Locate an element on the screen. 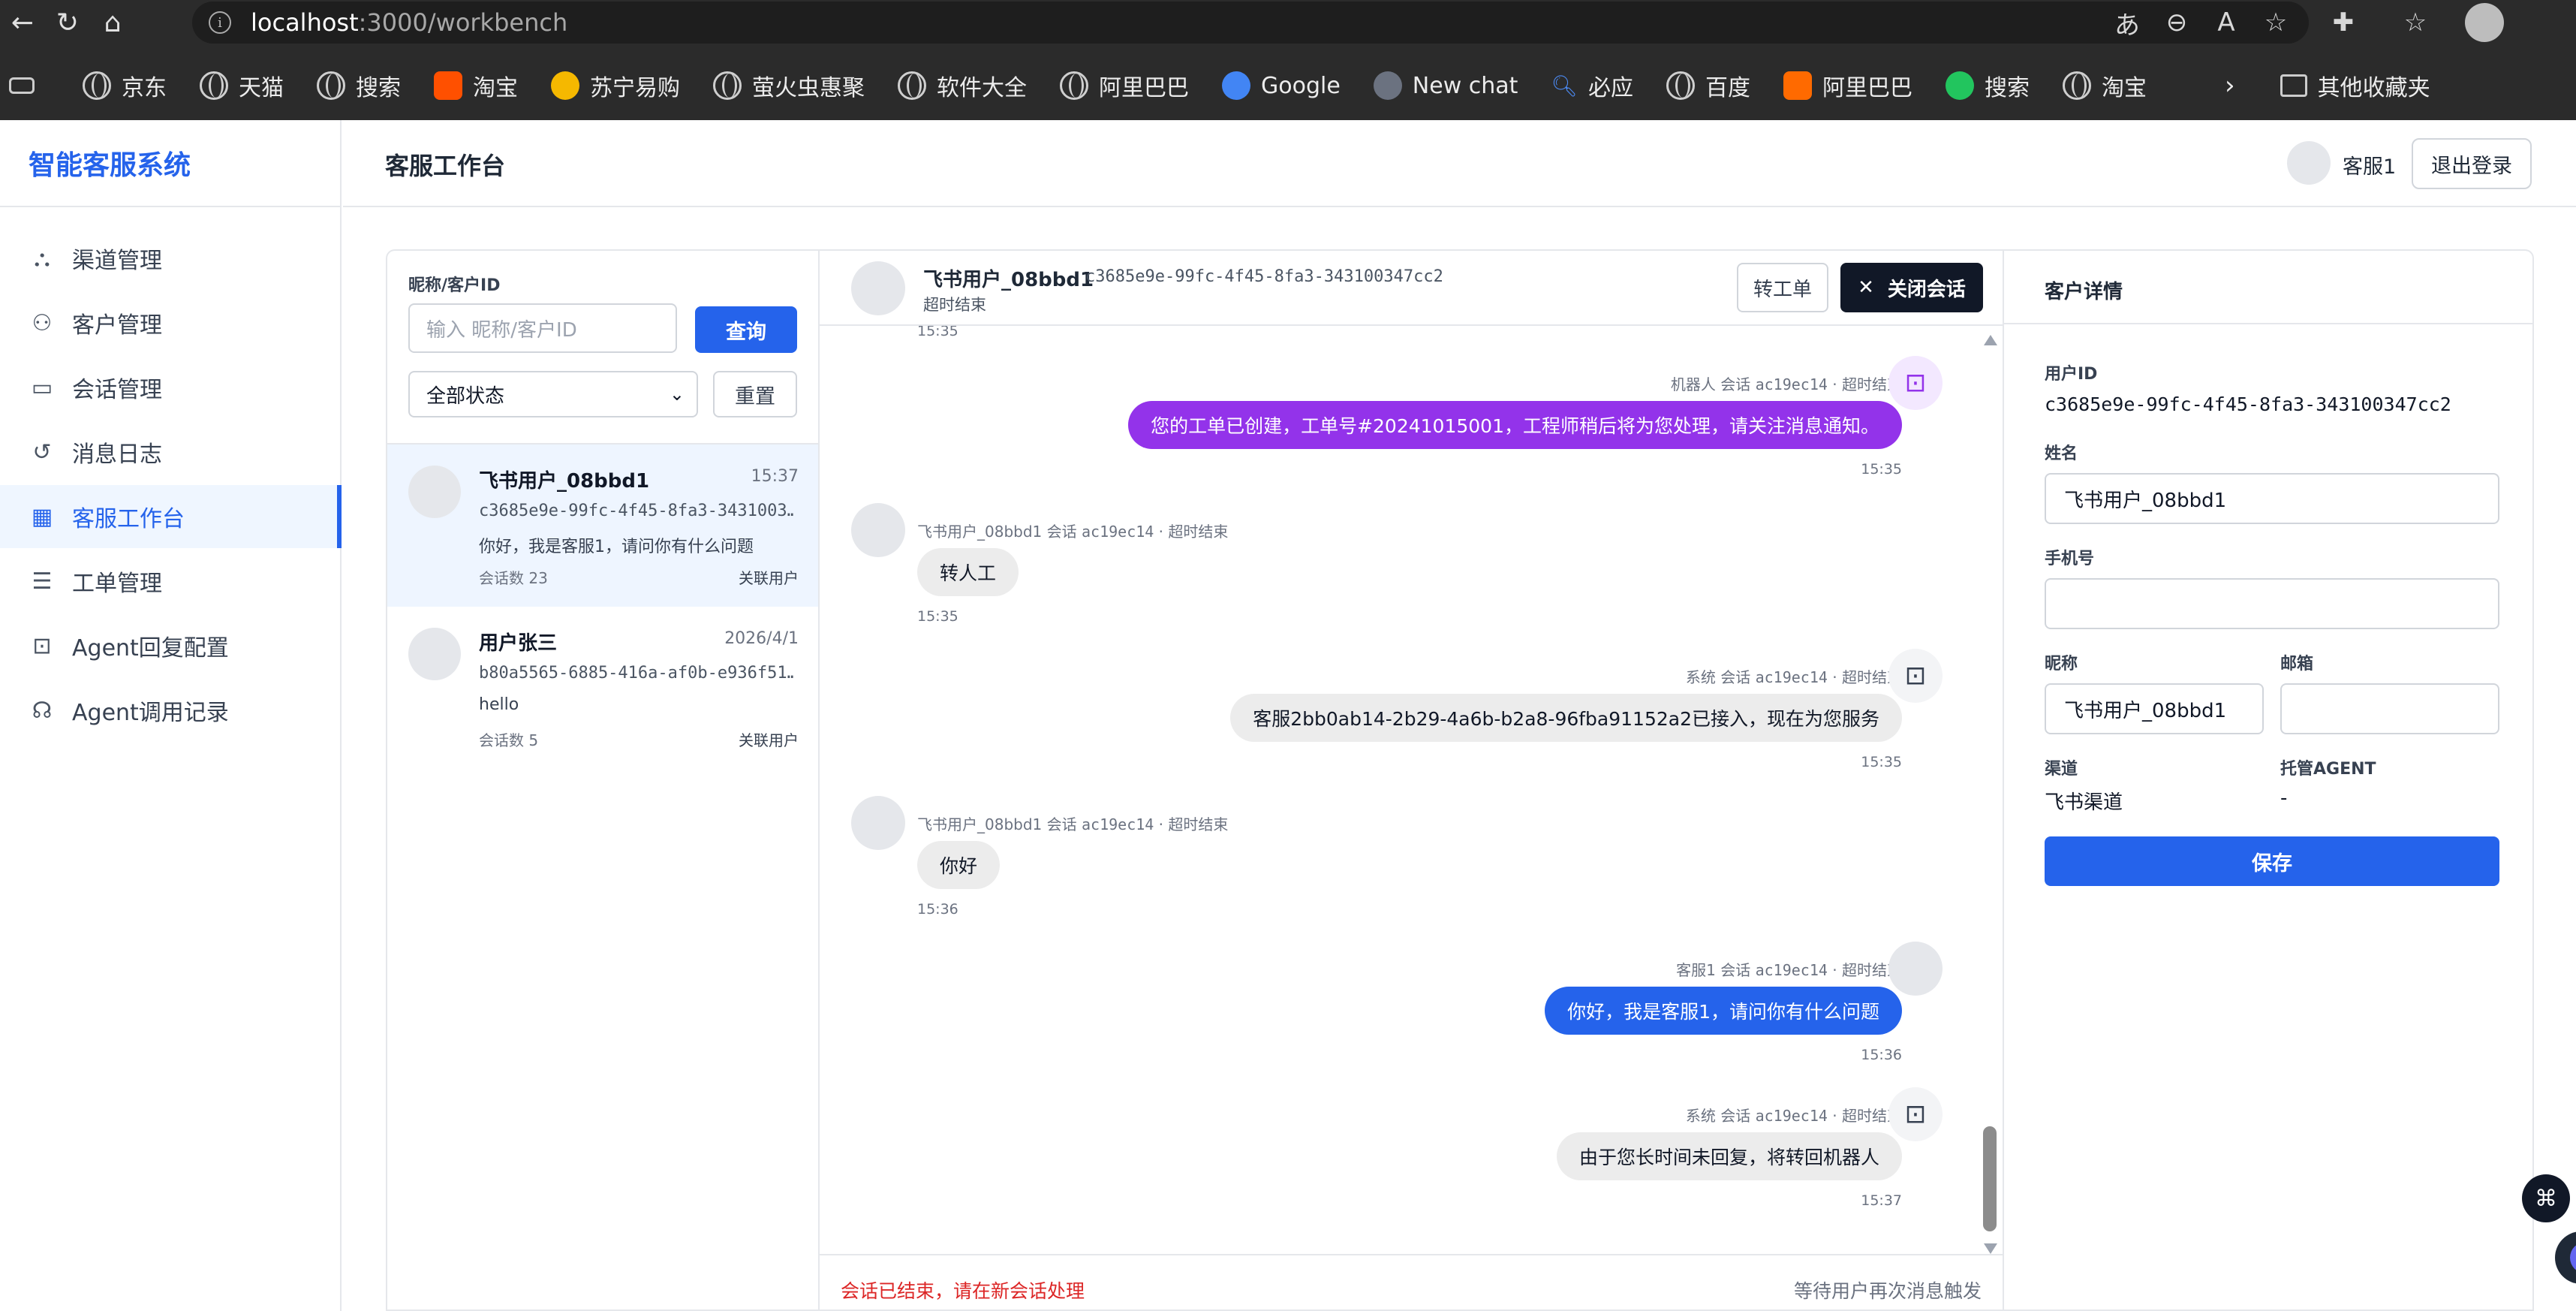  sidebar-item-agent-calls: ☊ Agent调用记录 is located at coordinates (171, 710).